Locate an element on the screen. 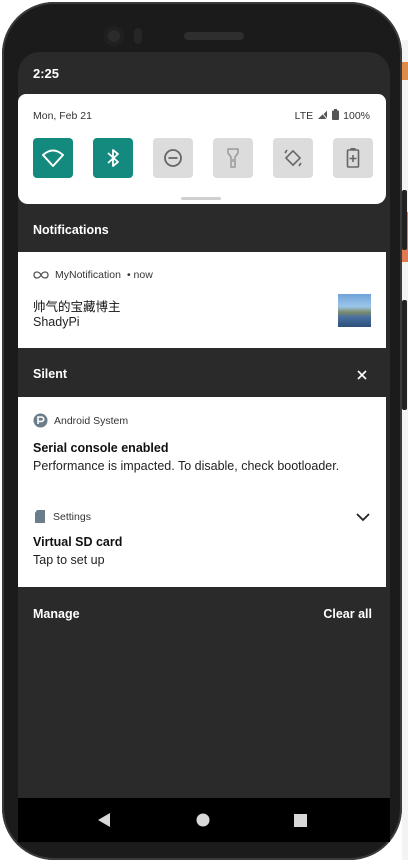 The width and height of the screenshot is (408, 864). volume-button is located at coordinates (404, 355).